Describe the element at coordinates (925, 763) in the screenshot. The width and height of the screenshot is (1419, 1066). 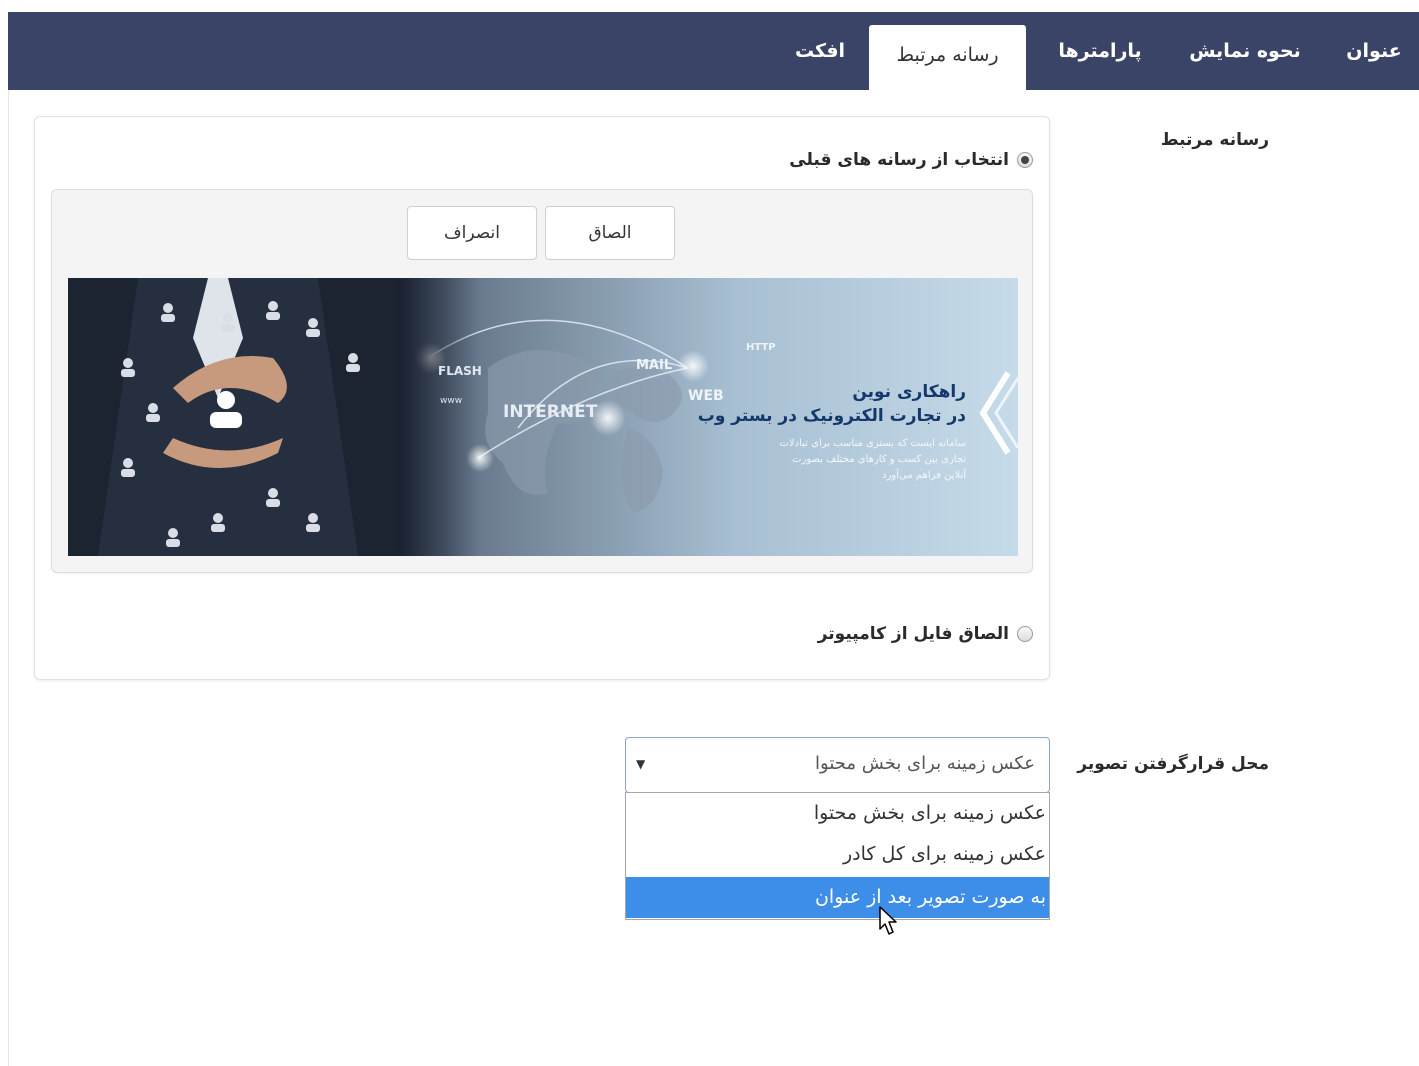
I see `image-position-current-value: عکس زمینه برای بخش محتوا` at that location.